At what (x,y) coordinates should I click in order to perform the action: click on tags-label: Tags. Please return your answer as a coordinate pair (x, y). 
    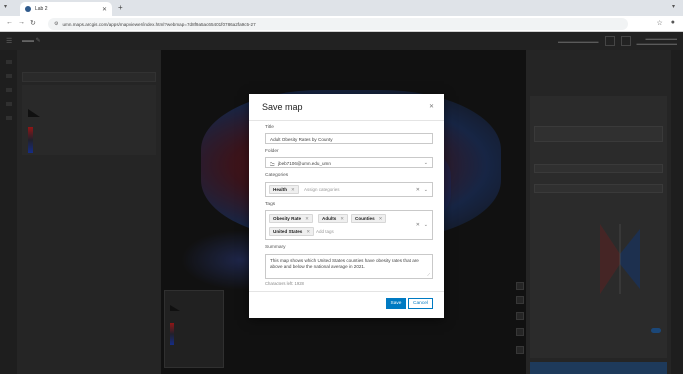
    Looking at the image, I should click on (270, 204).